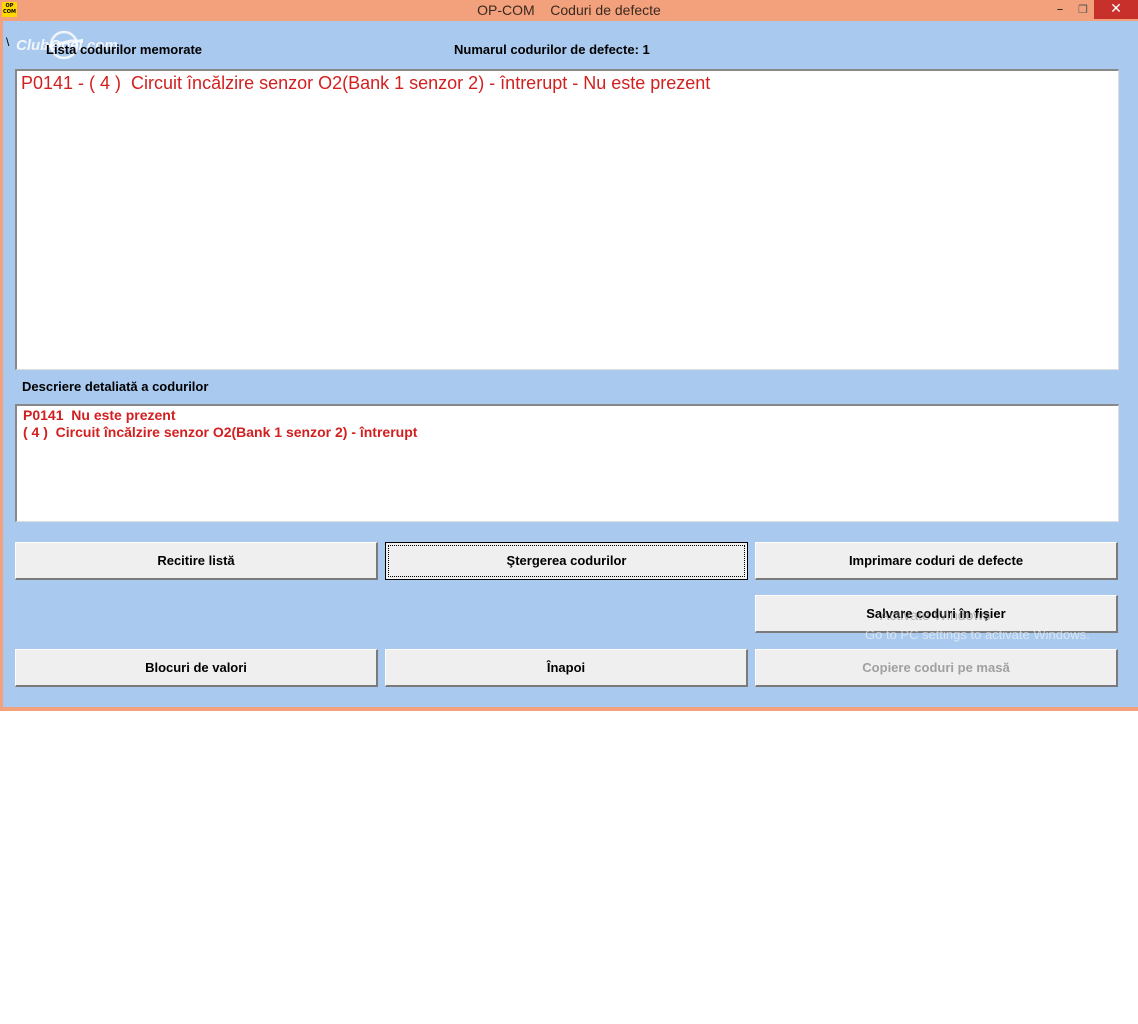 The image size is (1138, 1024). I want to click on clear-codes-button: Ştergerea codurilor, so click(566, 561).